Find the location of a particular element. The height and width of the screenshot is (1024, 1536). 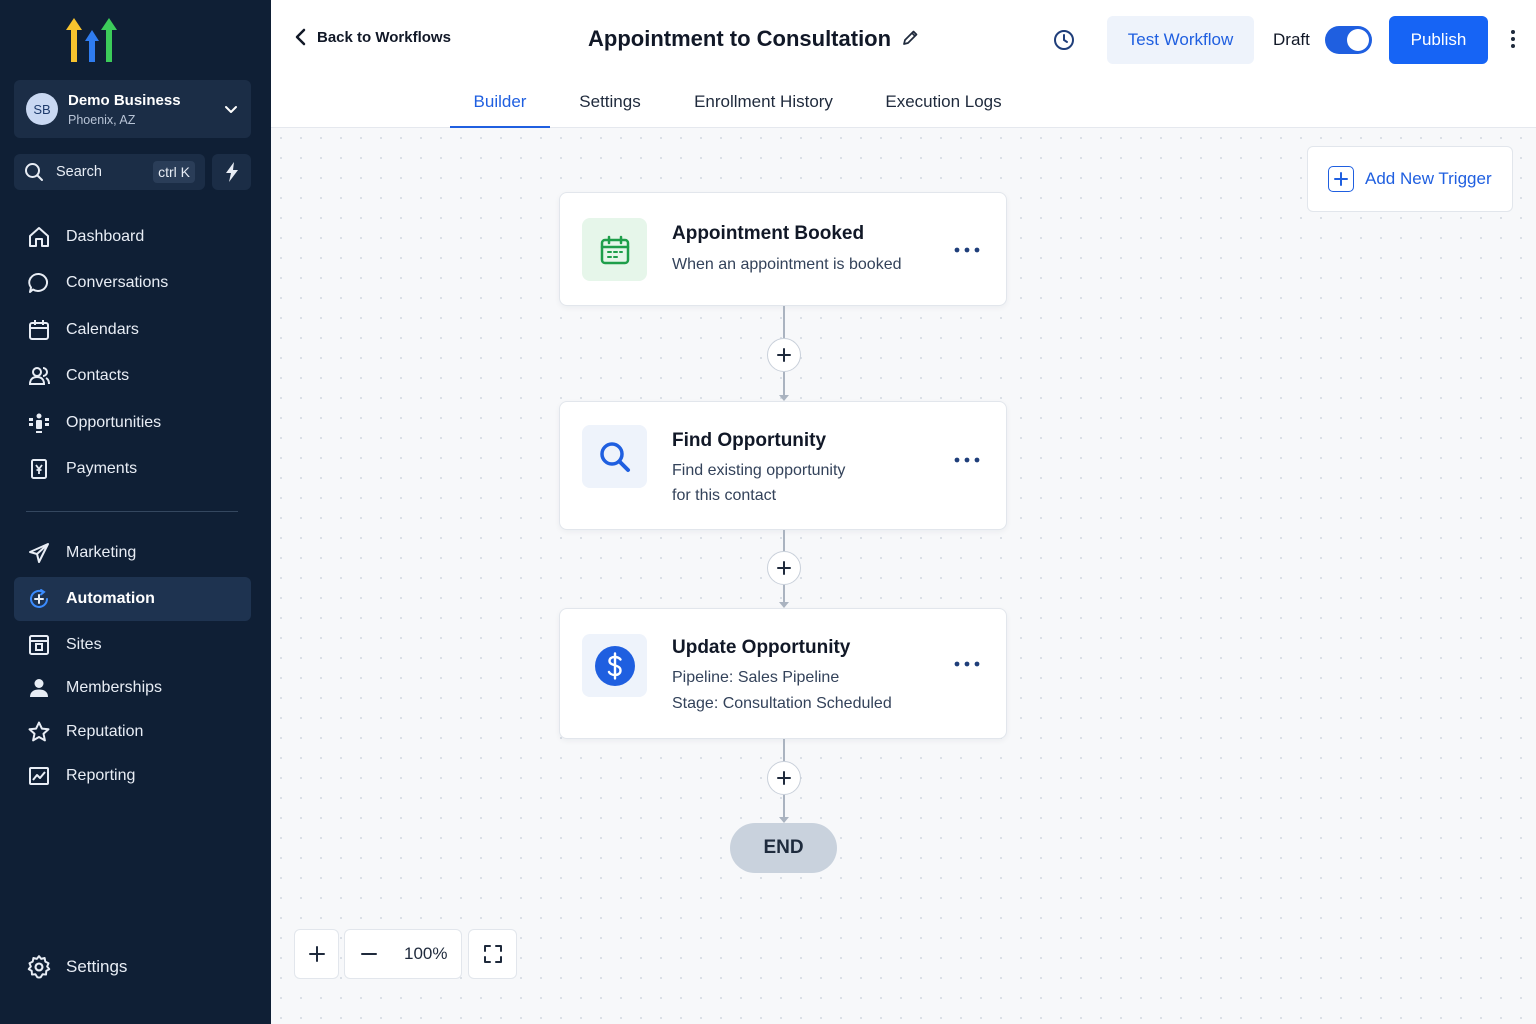

end-node: END is located at coordinates (783, 848).